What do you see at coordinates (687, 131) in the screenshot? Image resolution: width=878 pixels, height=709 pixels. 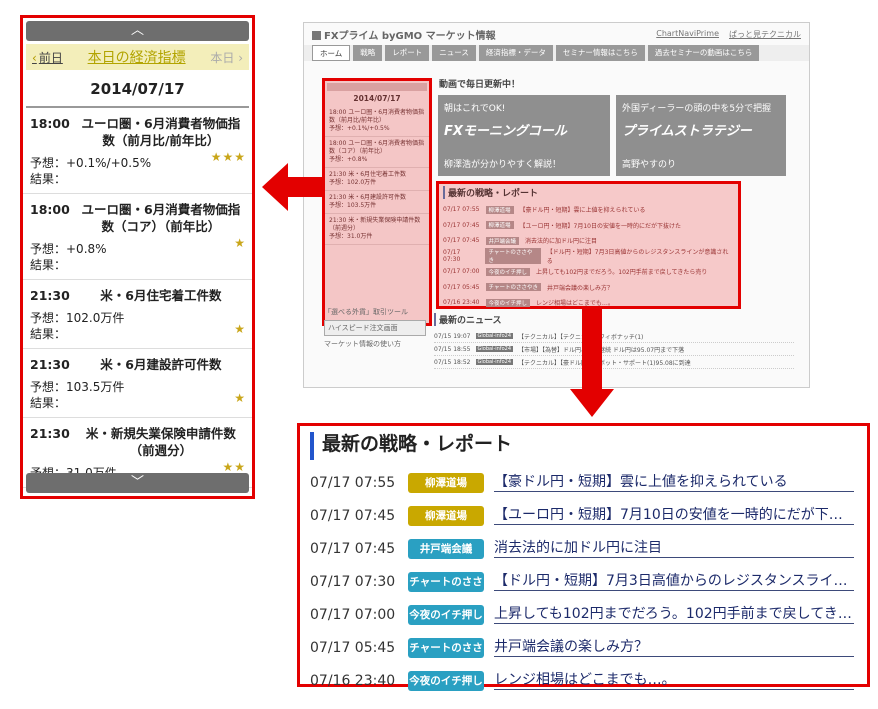 I see `ad2-title: プライムストラテジー` at bounding box center [687, 131].